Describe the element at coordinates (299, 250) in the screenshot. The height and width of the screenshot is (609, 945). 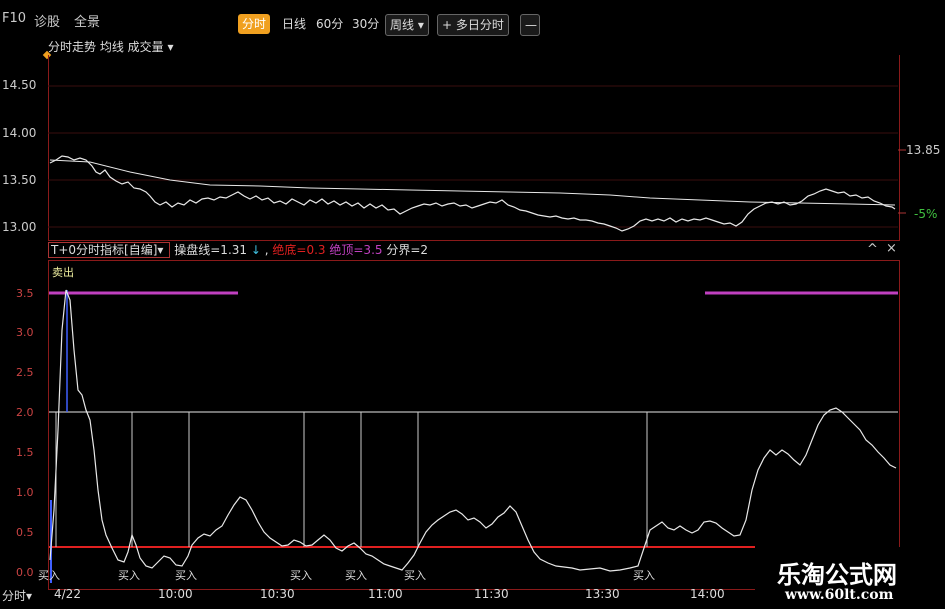
I see `bottom-value: 绝底=0.3` at that location.